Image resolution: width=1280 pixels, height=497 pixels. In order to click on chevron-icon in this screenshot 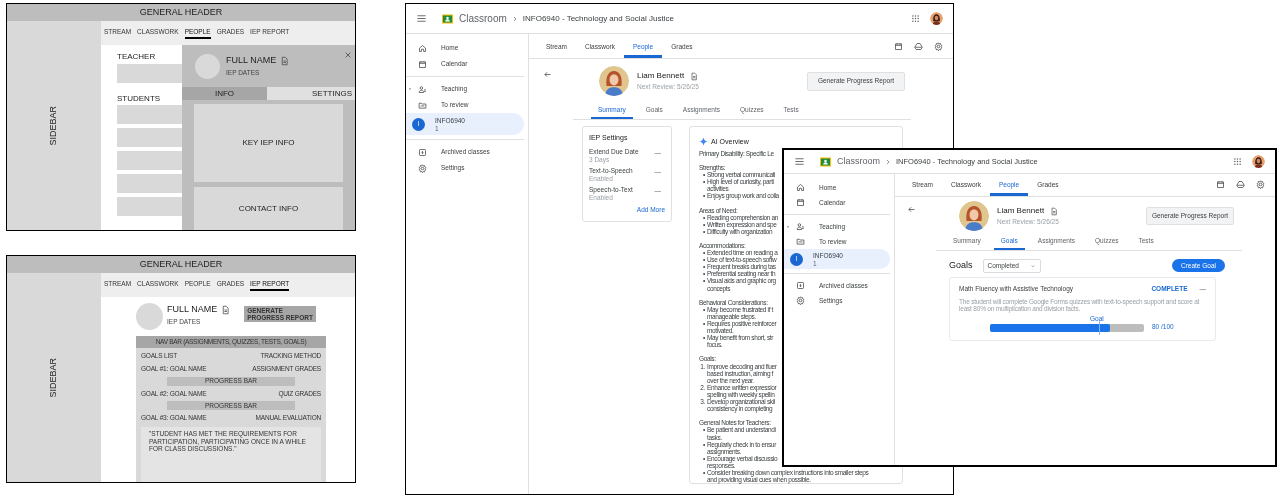, I will do `click(888, 161)`.